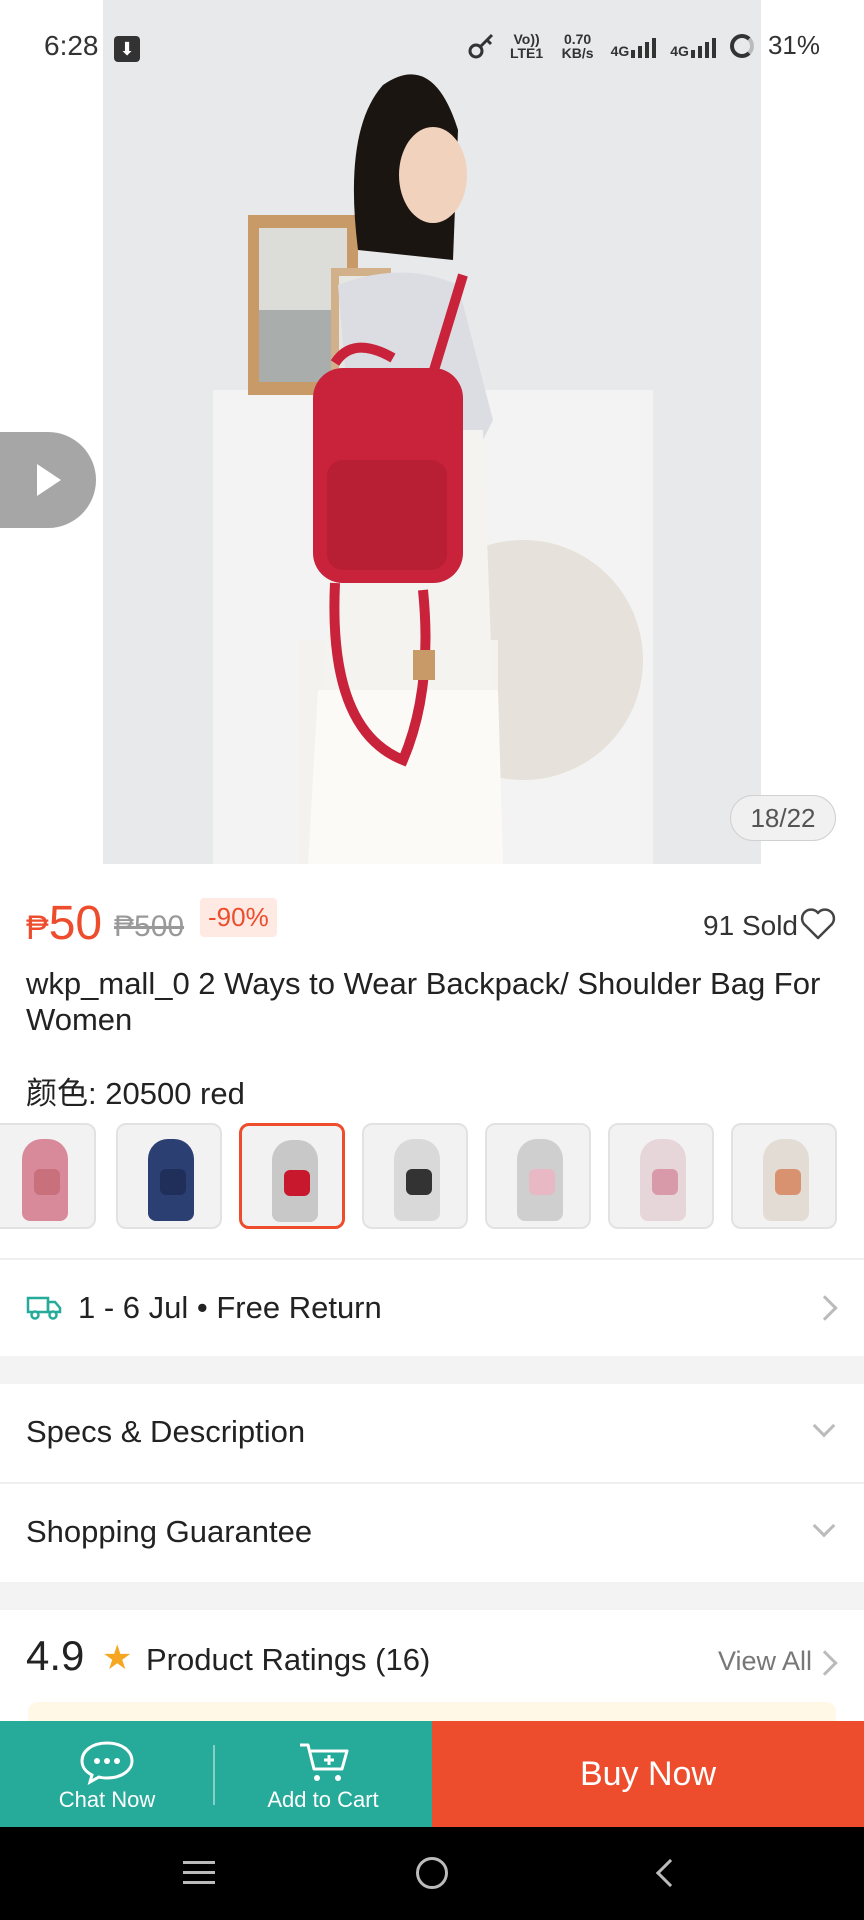 The width and height of the screenshot is (864, 1920). What do you see at coordinates (166, 1431) in the screenshot?
I see `specs-label: Specs & Description` at bounding box center [166, 1431].